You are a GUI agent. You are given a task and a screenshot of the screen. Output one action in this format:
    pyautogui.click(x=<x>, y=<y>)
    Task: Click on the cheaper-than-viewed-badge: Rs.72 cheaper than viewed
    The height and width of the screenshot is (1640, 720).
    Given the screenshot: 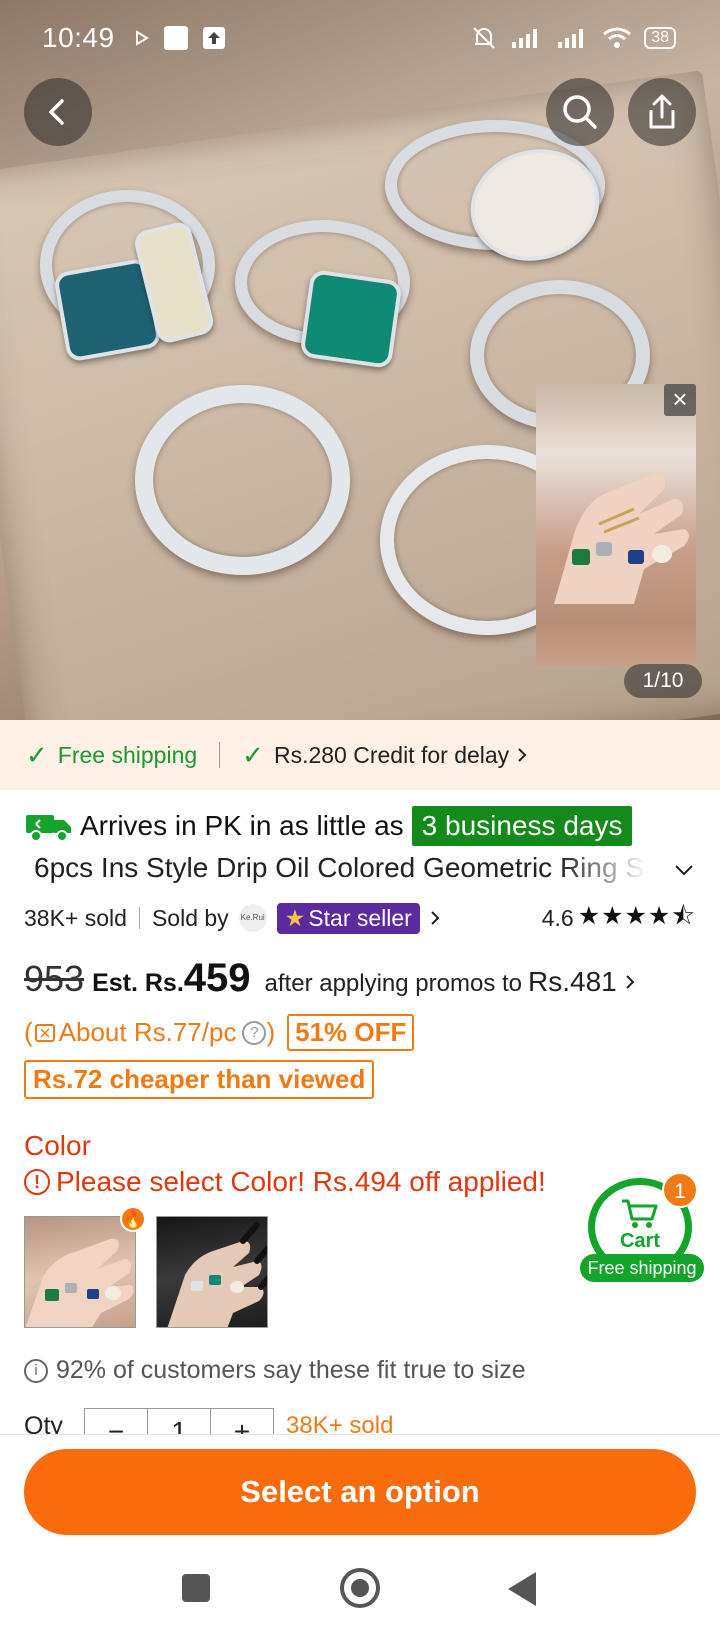 What is the action you would take?
    pyautogui.click(x=199, y=1079)
    